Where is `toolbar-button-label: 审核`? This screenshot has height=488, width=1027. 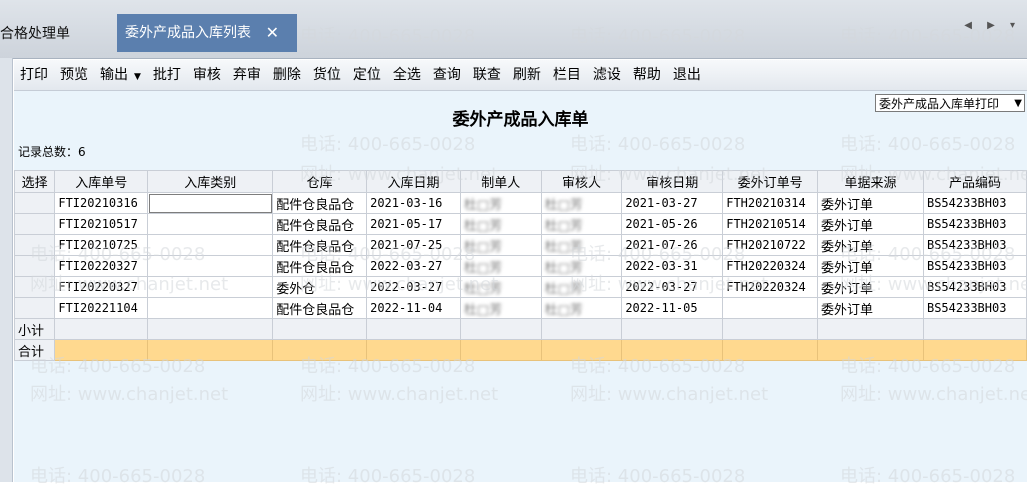
toolbar-button-label: 审核 is located at coordinates (206, 75).